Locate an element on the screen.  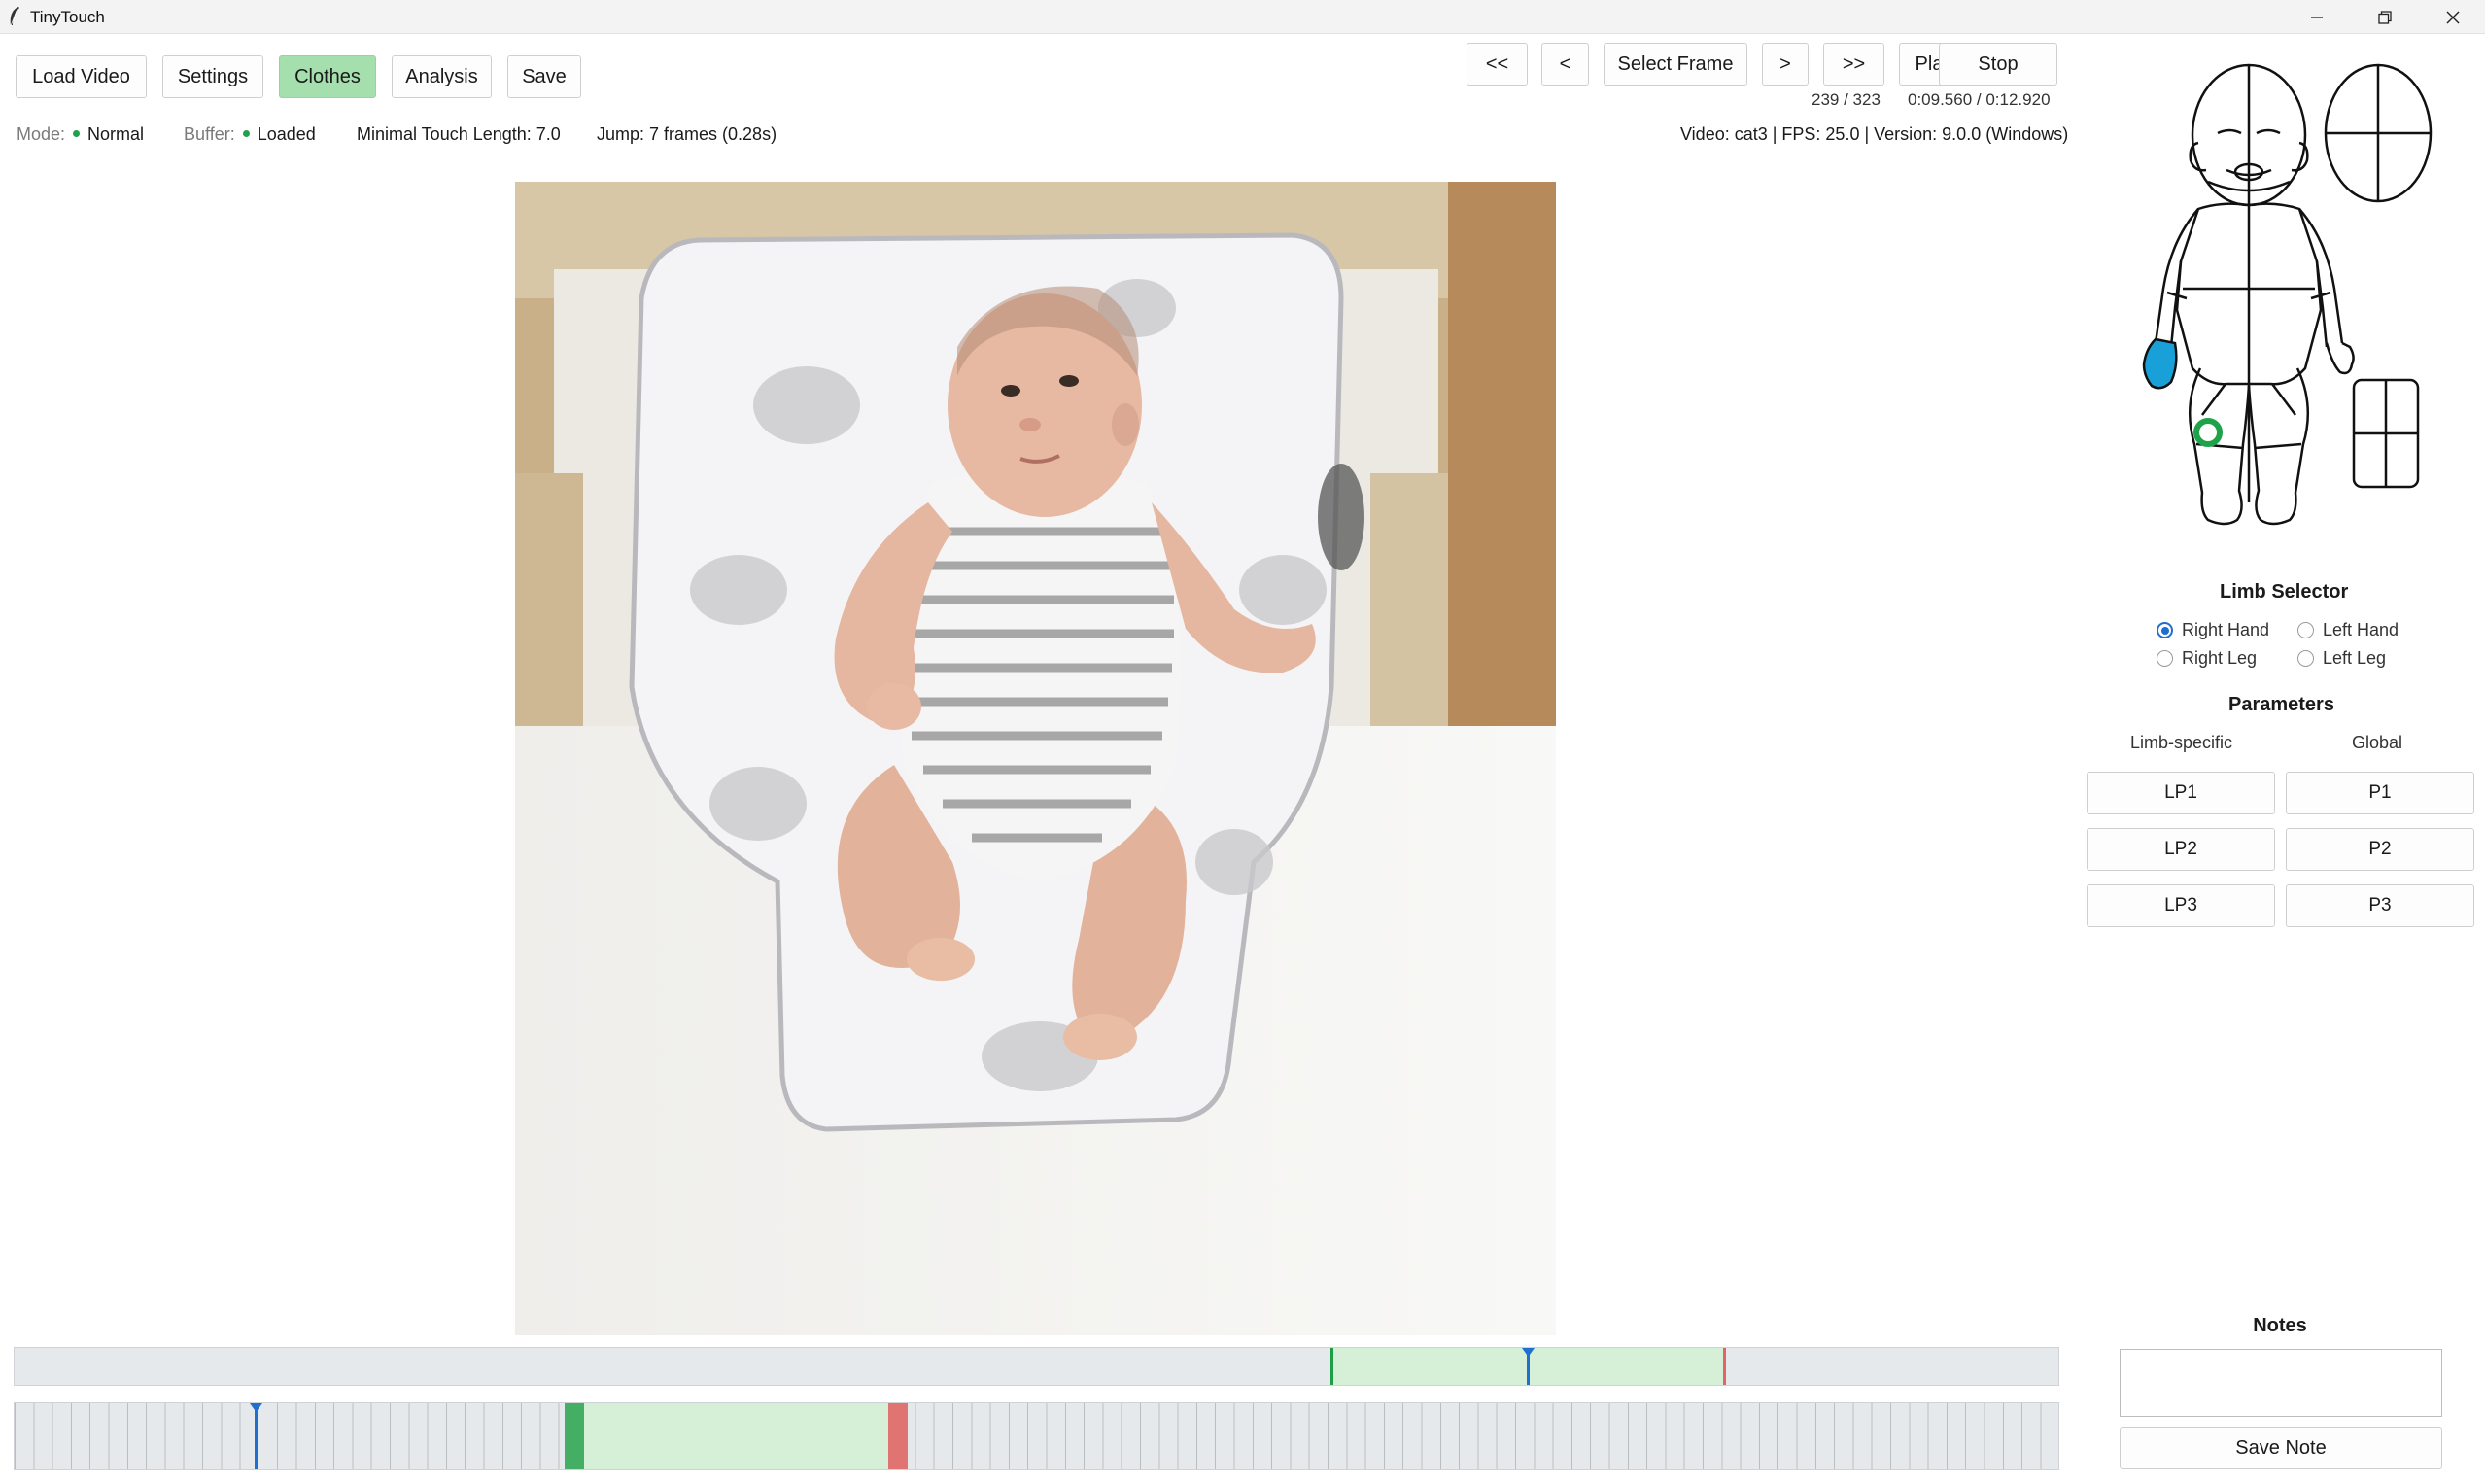
p3-button: P3 is located at coordinates (2380, 905).